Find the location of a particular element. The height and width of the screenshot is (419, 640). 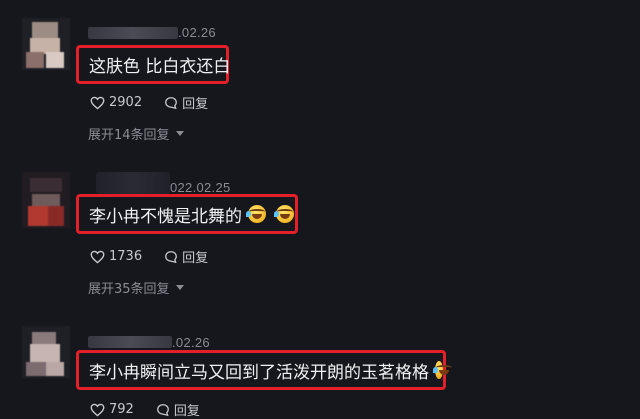

comment-text-highlight: 李小冉不愧是北舞的 is located at coordinates (187, 214).